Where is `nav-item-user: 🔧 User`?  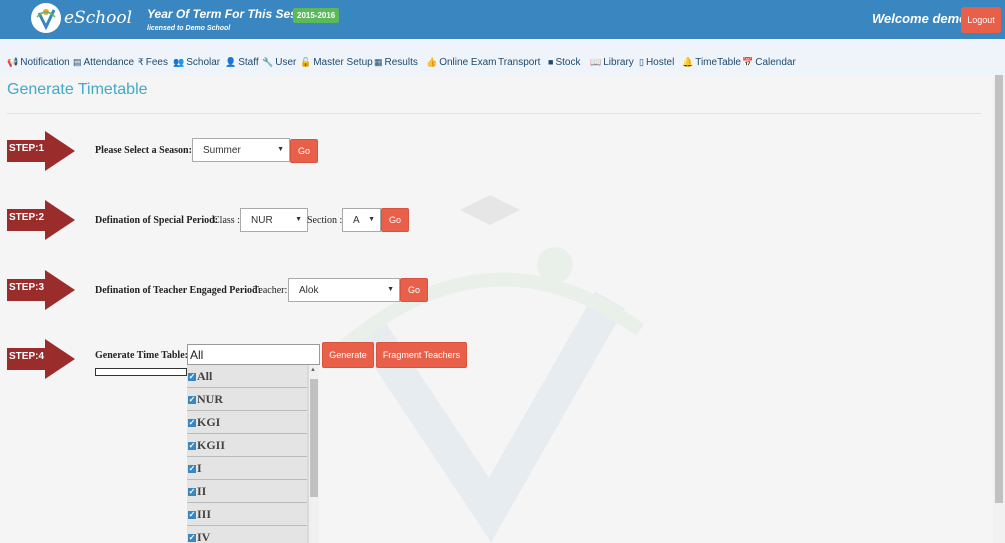
nav-item-user: 🔧 User is located at coordinates (279, 62).